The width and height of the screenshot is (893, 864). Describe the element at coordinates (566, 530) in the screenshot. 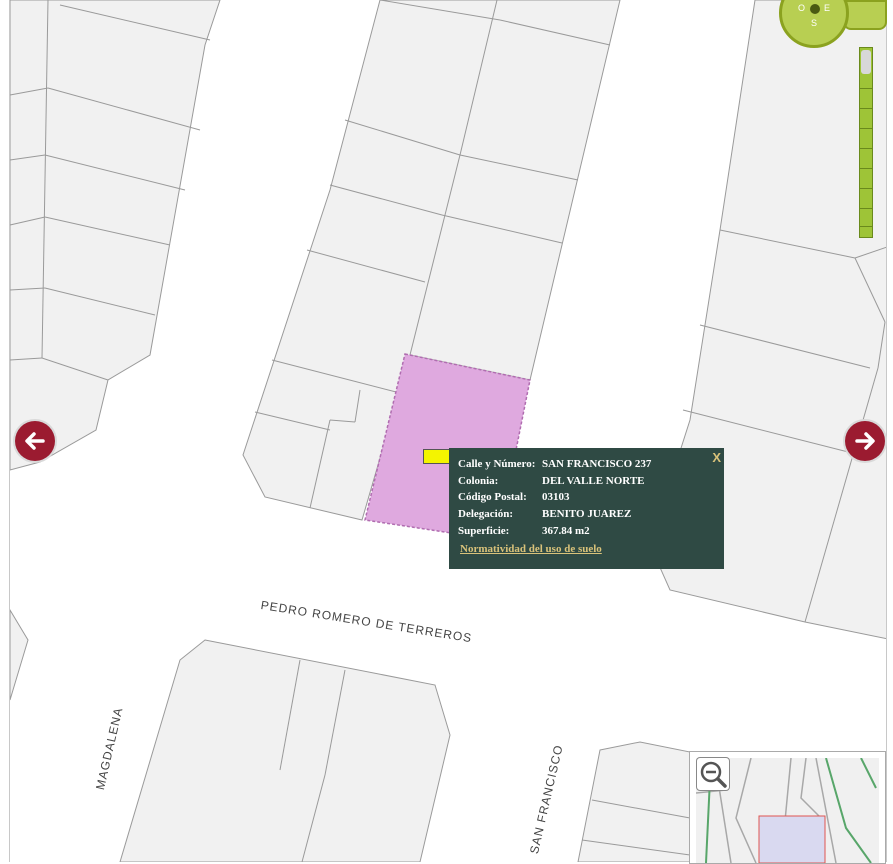

I see `info-value: 367.84 m2` at that location.